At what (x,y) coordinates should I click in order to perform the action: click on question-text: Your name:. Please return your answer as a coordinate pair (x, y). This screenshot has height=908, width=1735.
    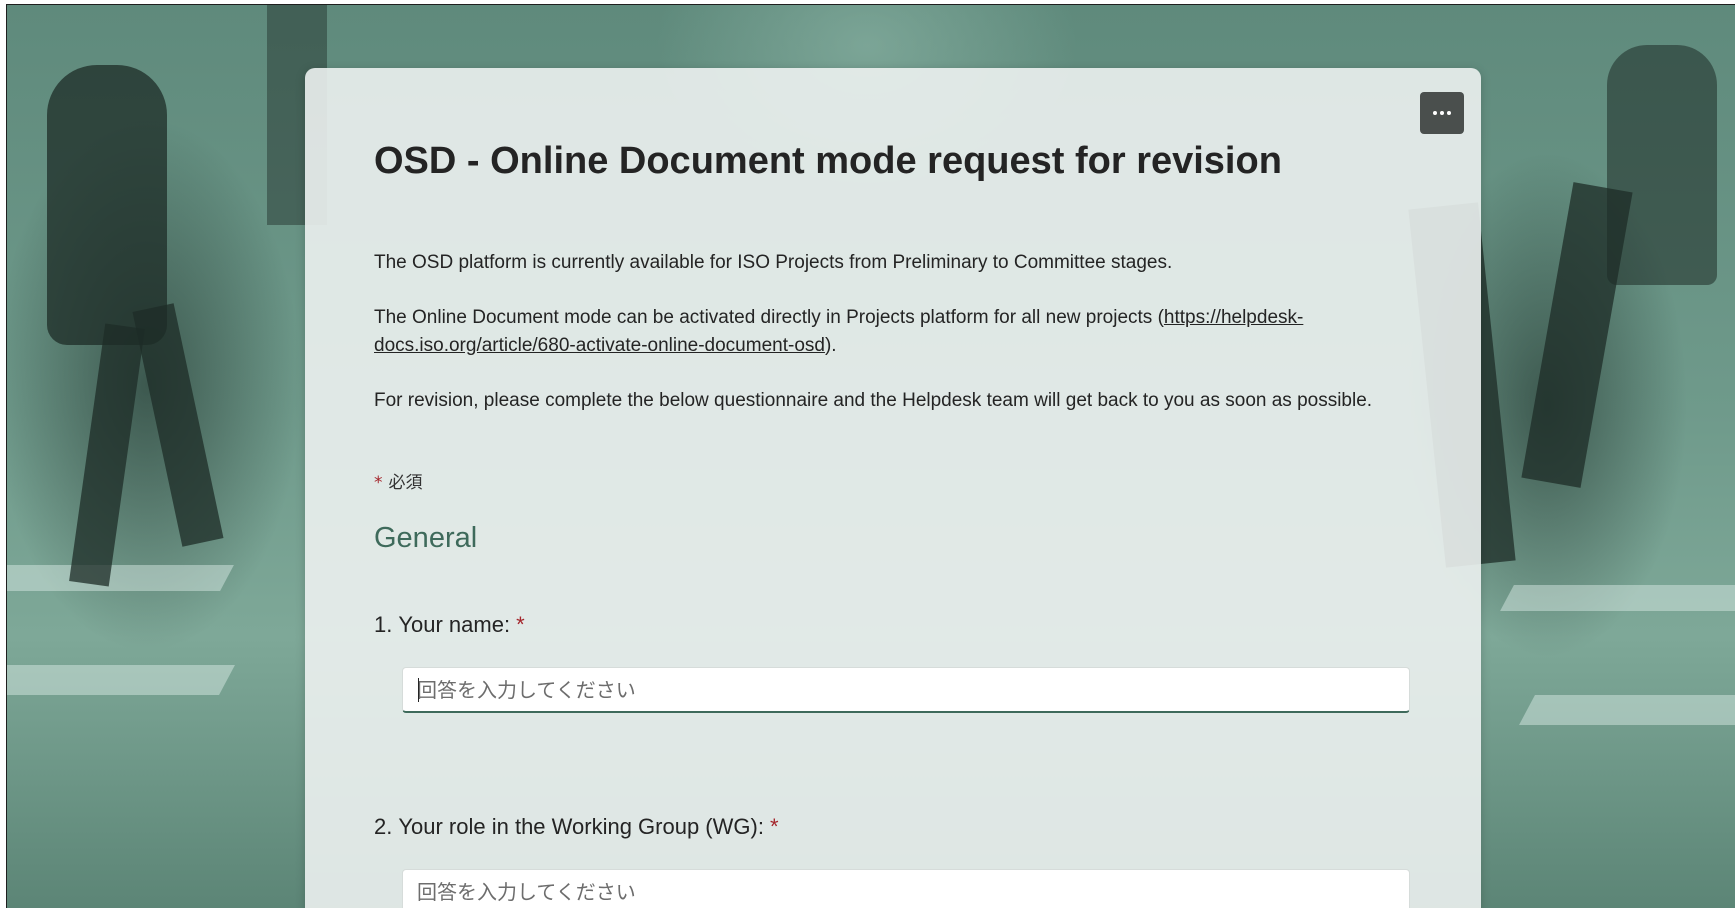
    Looking at the image, I should click on (454, 624).